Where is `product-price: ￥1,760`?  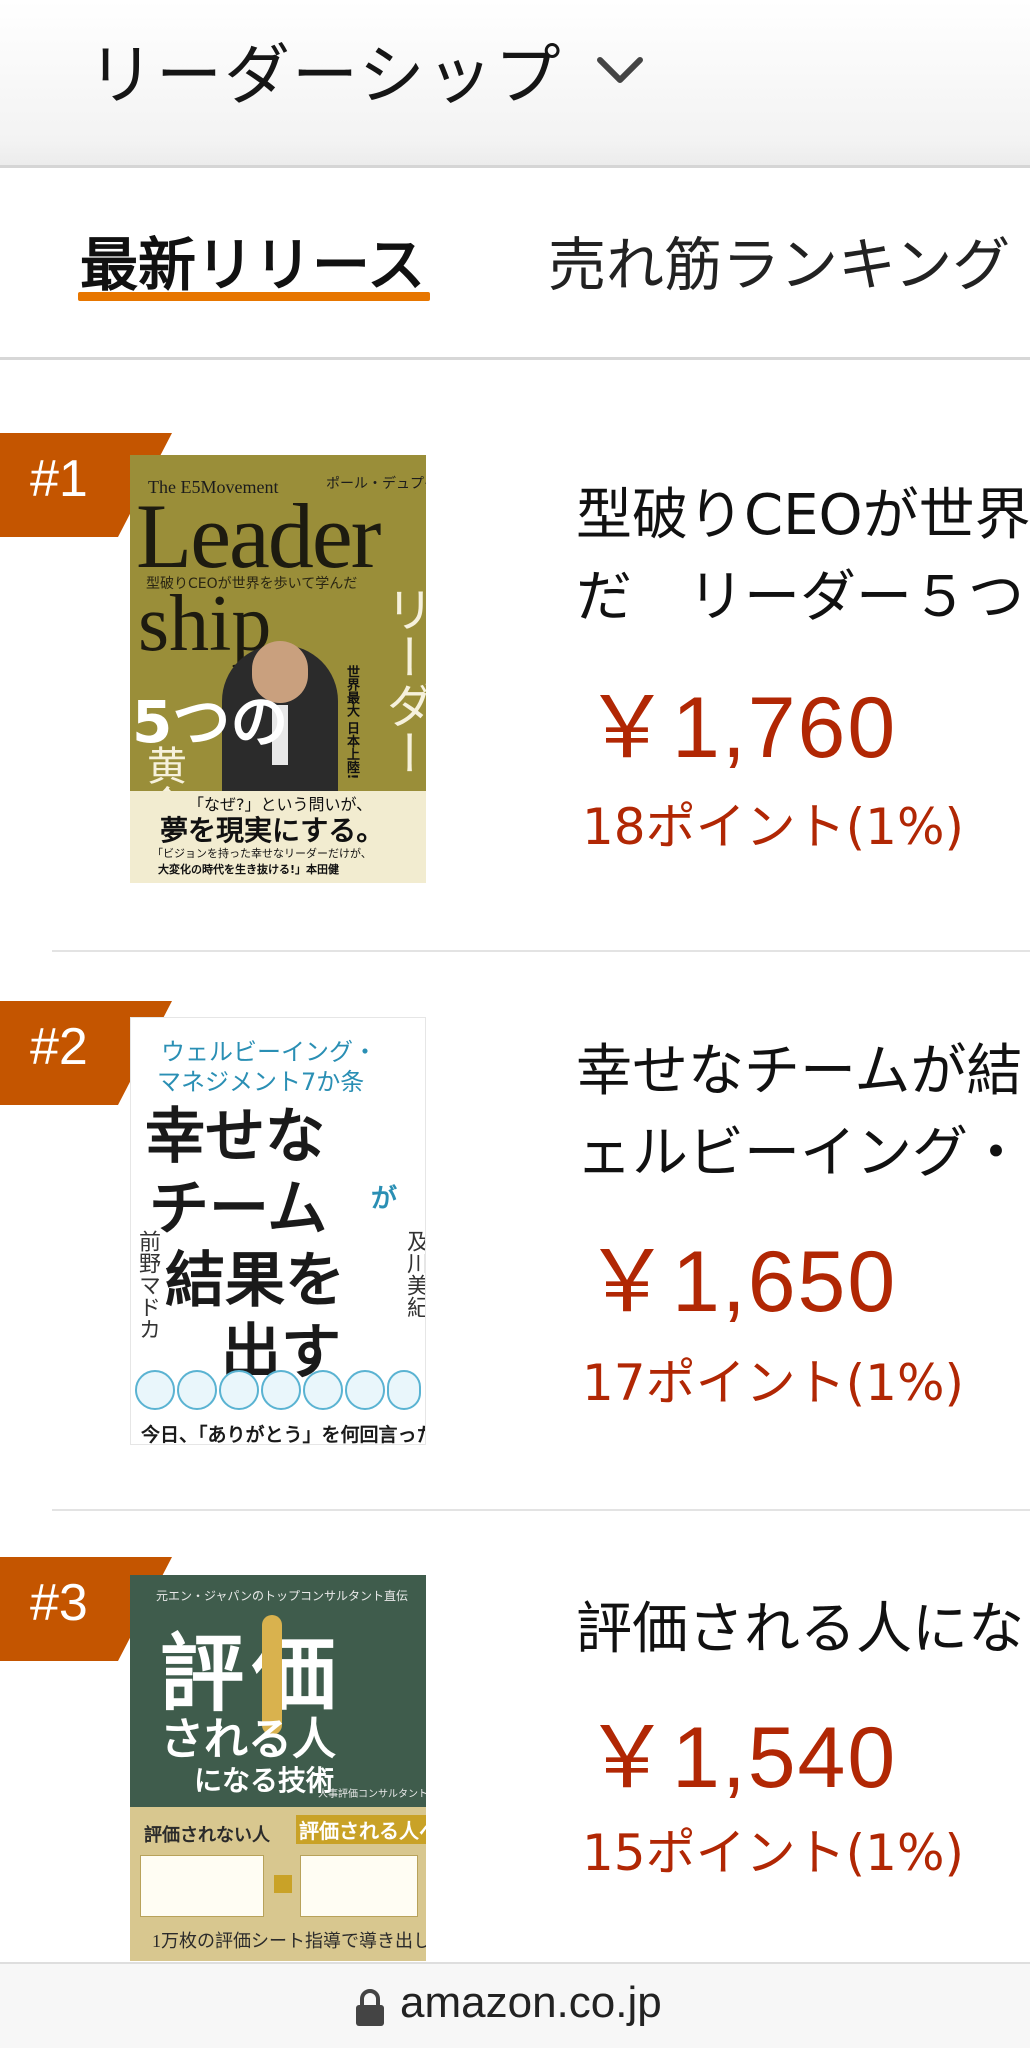
product-price: ￥1,760 is located at coordinates (741, 728).